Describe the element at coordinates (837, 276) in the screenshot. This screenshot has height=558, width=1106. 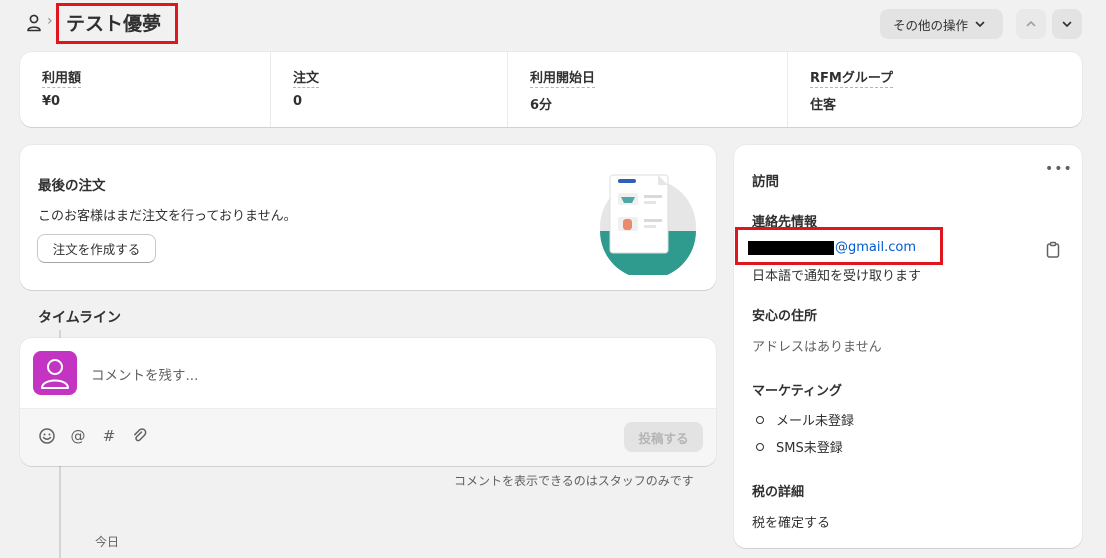
I see `notification-language: 日本語で通知を受け取ります` at that location.